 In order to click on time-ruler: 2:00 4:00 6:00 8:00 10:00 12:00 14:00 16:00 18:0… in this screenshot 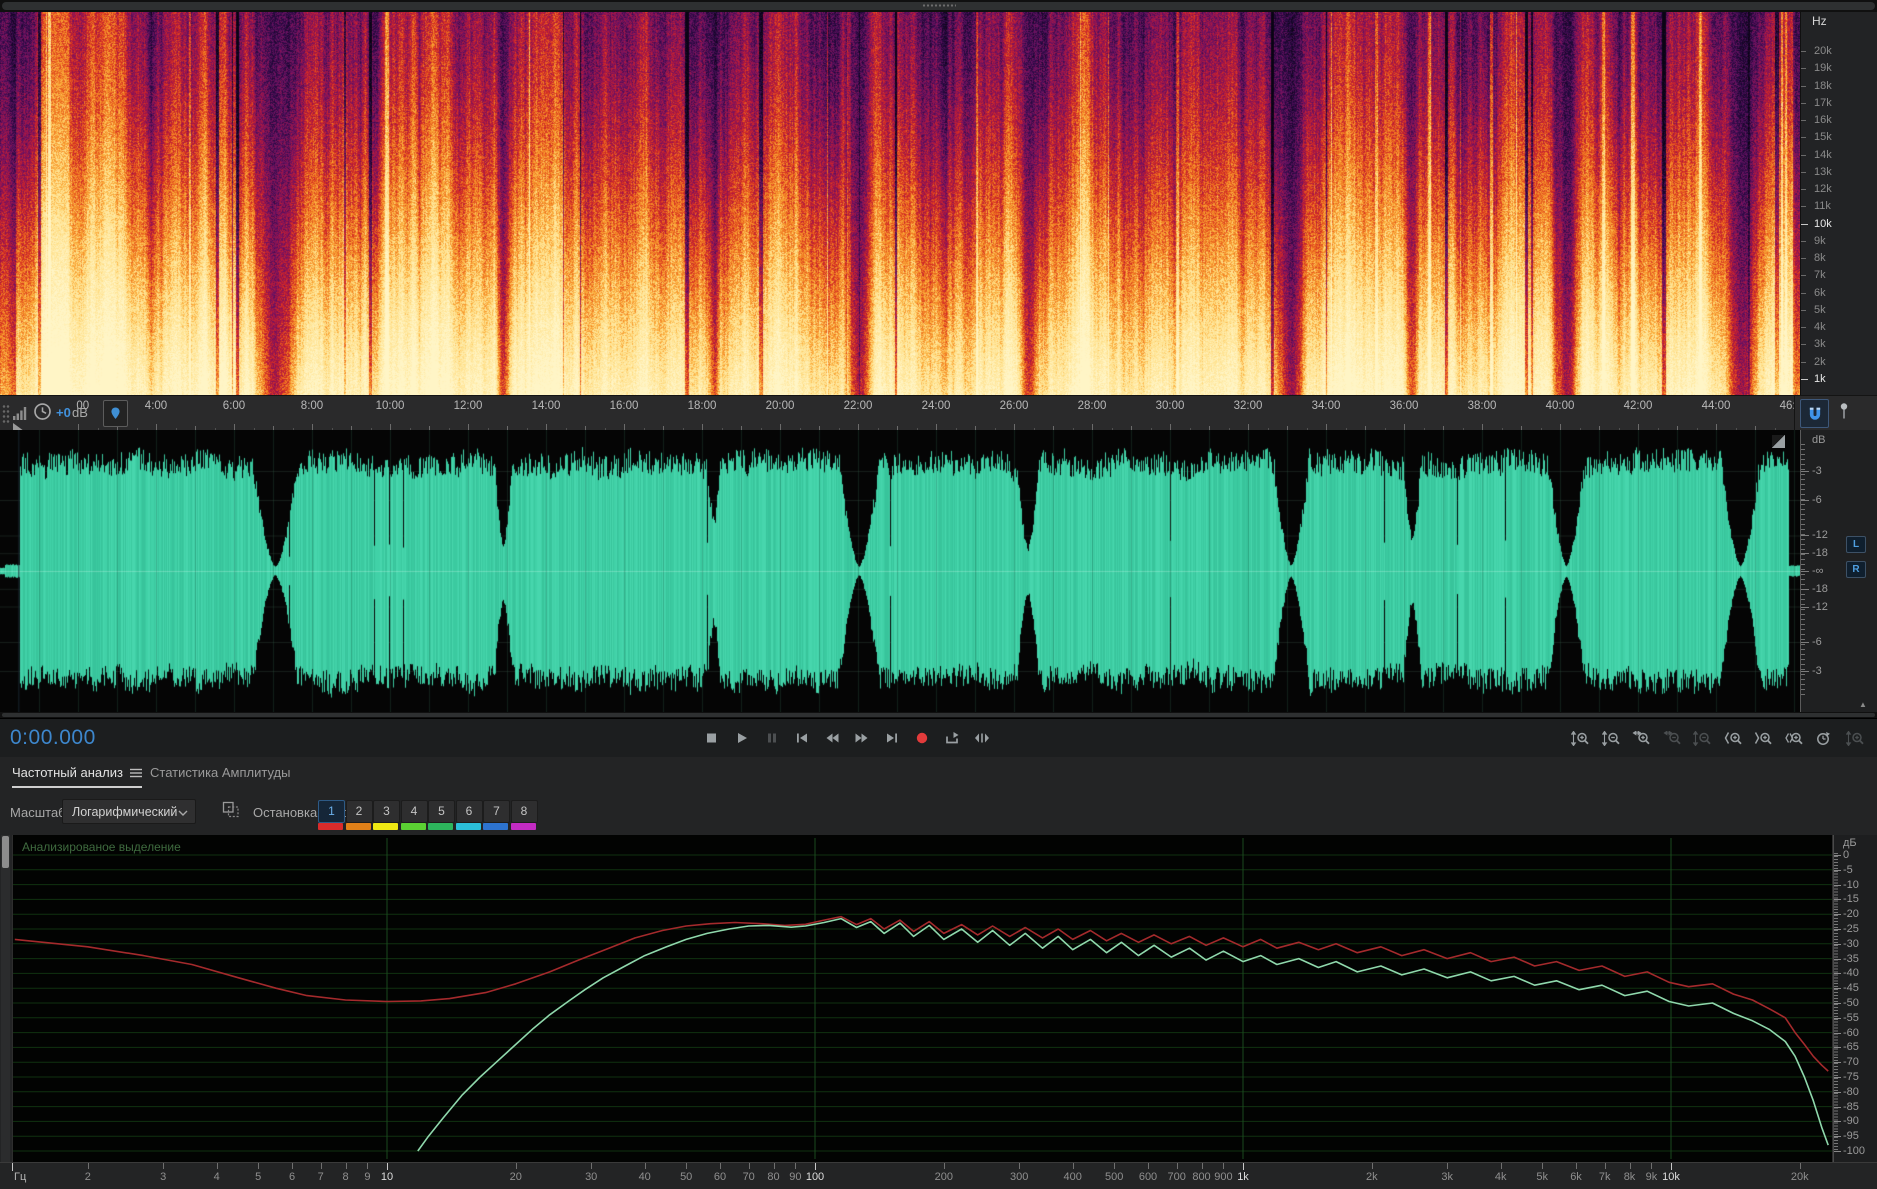, I will do `click(938, 413)`.